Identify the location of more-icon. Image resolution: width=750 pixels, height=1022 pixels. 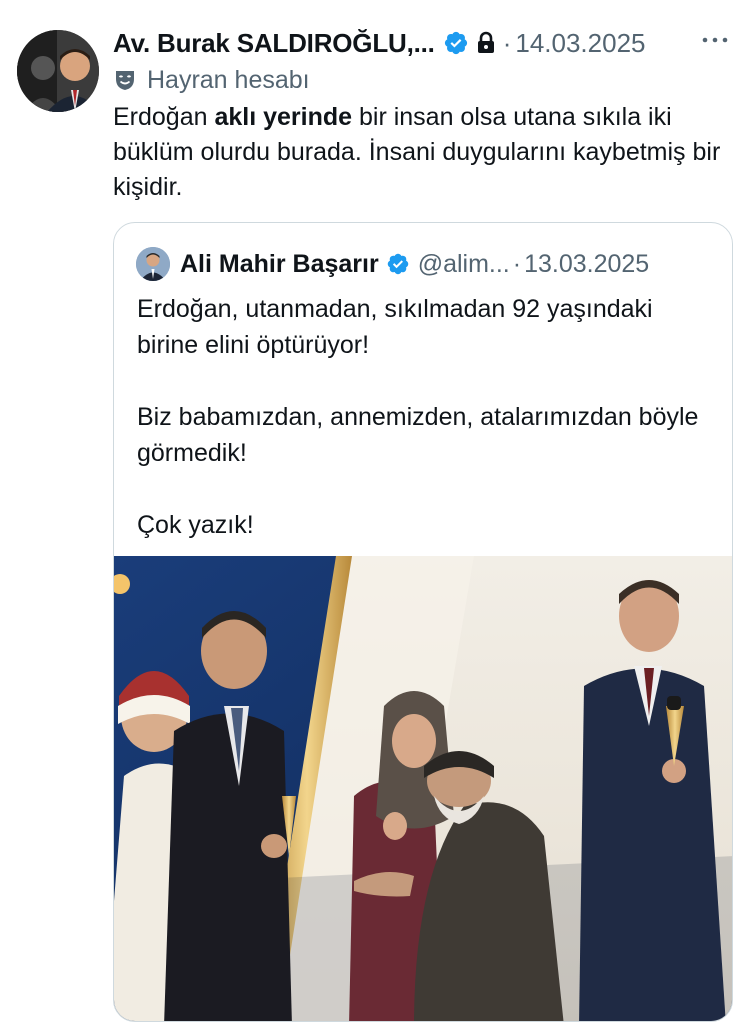
(715, 40).